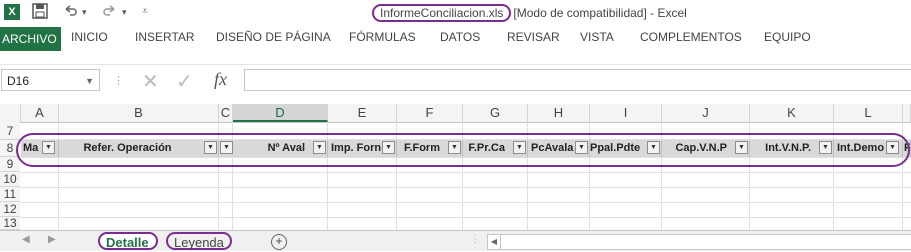  What do you see at coordinates (787, 37) in the screenshot?
I see `tab-equipo: EQUIPO` at bounding box center [787, 37].